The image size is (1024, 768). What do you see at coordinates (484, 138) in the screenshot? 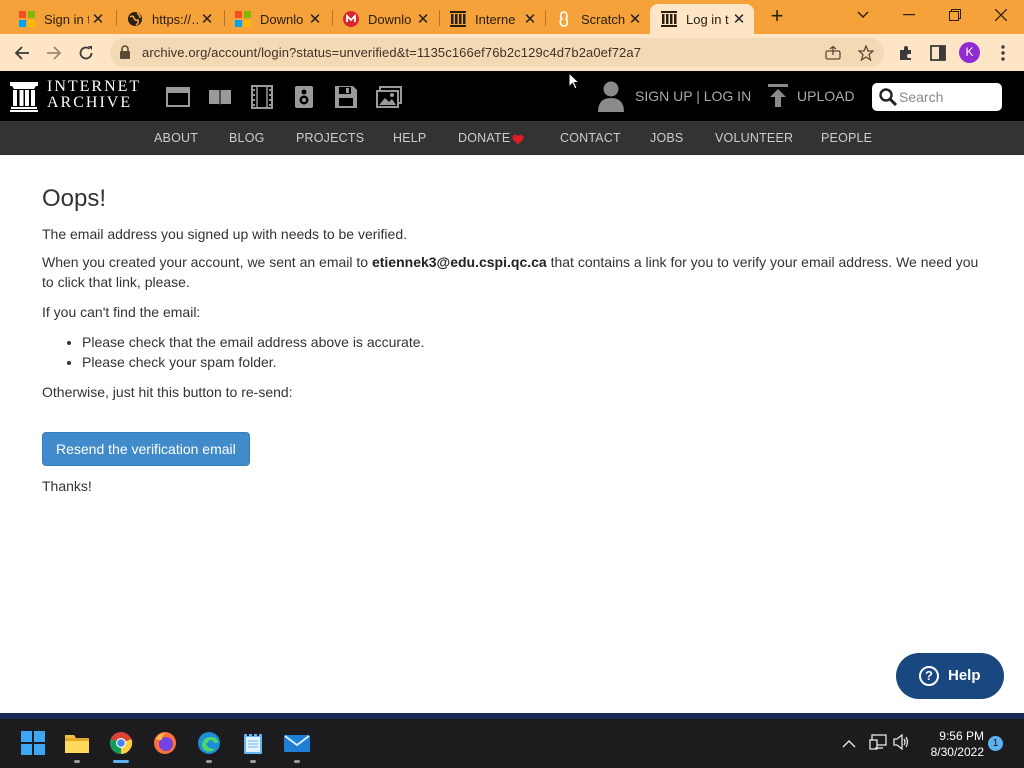
I see `nav-donate: DONATE` at bounding box center [484, 138].